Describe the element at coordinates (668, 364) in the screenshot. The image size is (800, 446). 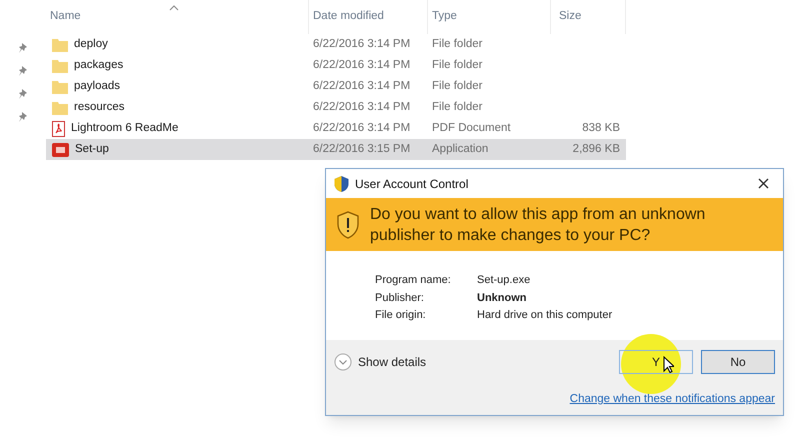
I see `cursor-icon` at that location.